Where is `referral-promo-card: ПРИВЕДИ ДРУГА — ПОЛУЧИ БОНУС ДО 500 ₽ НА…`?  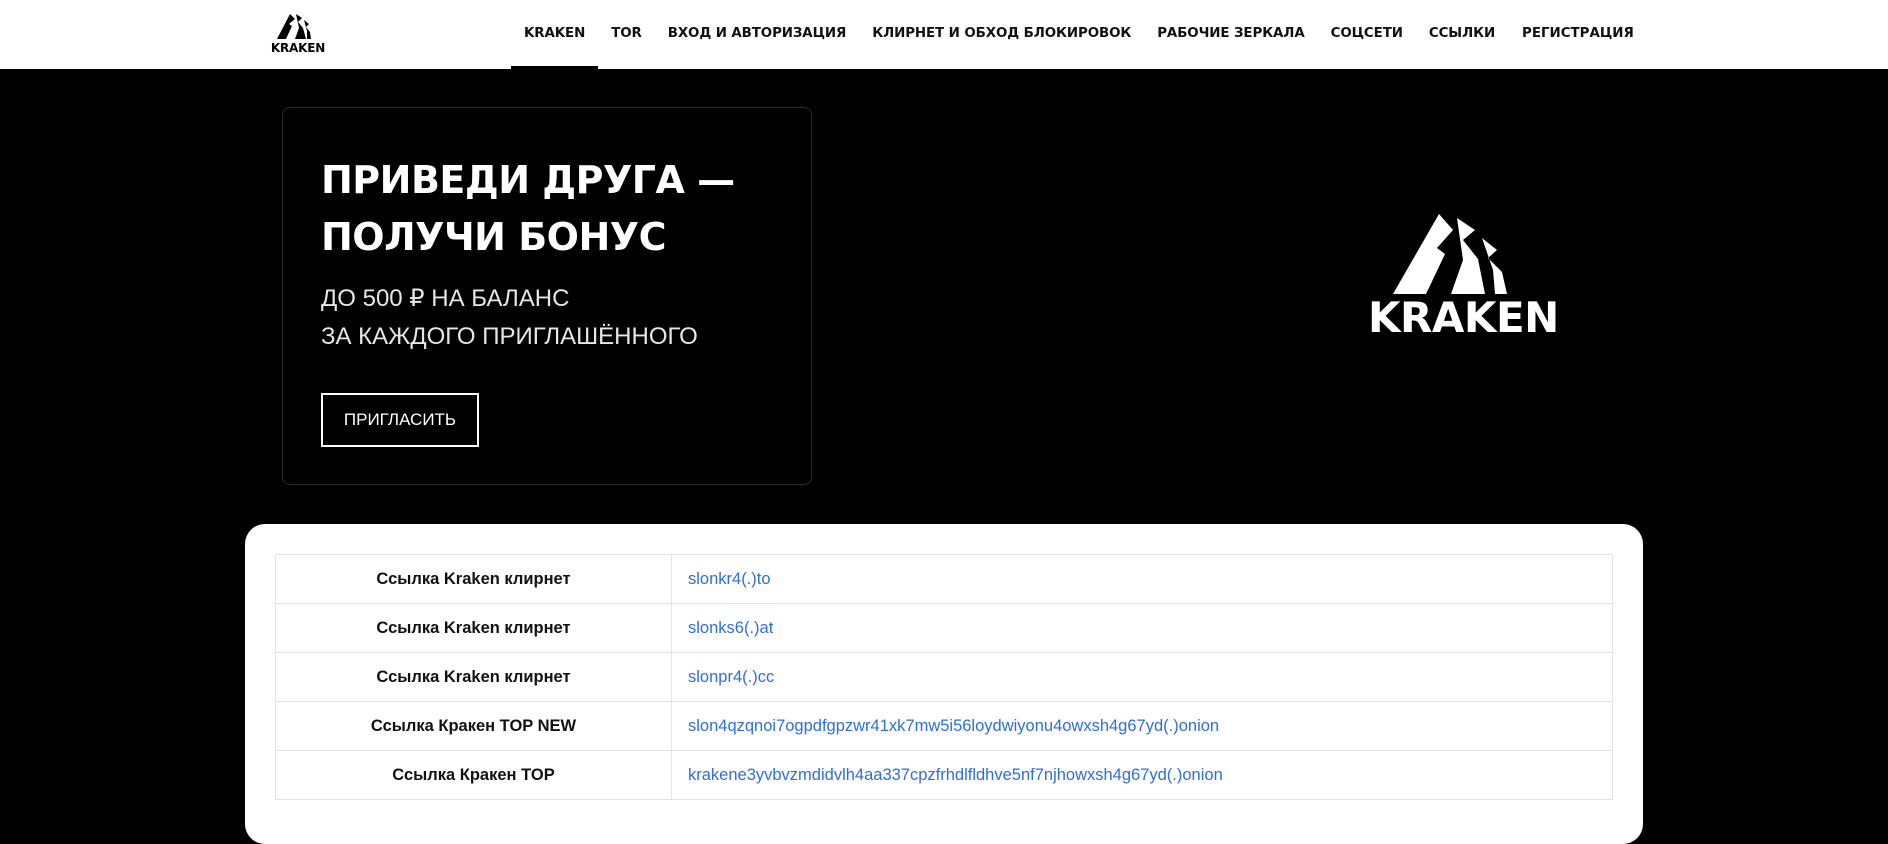 referral-promo-card: ПРИВЕДИ ДРУГА — ПОЛУЧИ БОНУС ДО 500 ₽ НА… is located at coordinates (547, 296).